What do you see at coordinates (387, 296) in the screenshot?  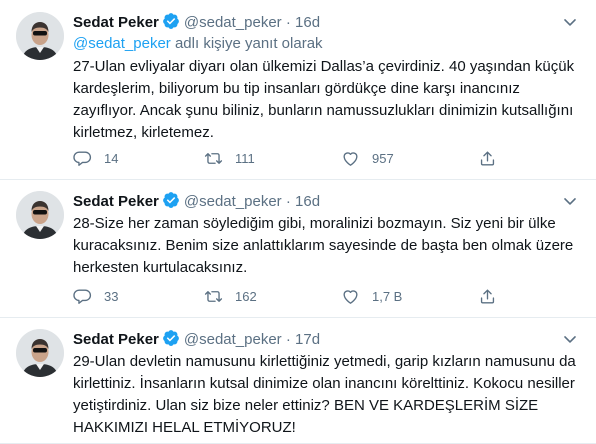 I see `like-count: 1,7 B` at bounding box center [387, 296].